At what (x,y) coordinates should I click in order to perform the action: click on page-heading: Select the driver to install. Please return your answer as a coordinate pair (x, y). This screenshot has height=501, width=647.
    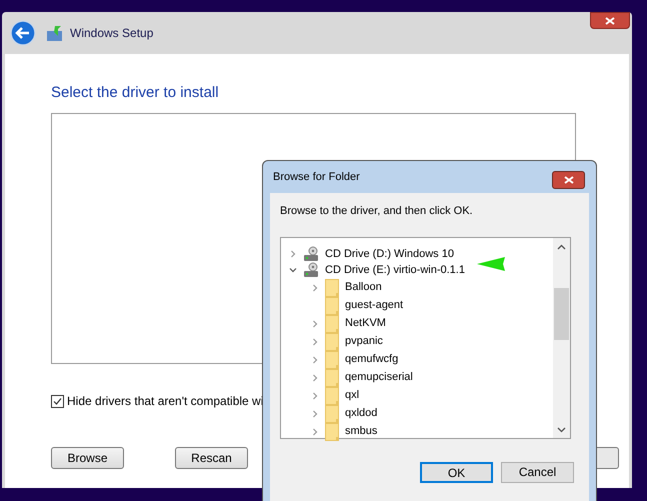
    Looking at the image, I should click on (135, 92).